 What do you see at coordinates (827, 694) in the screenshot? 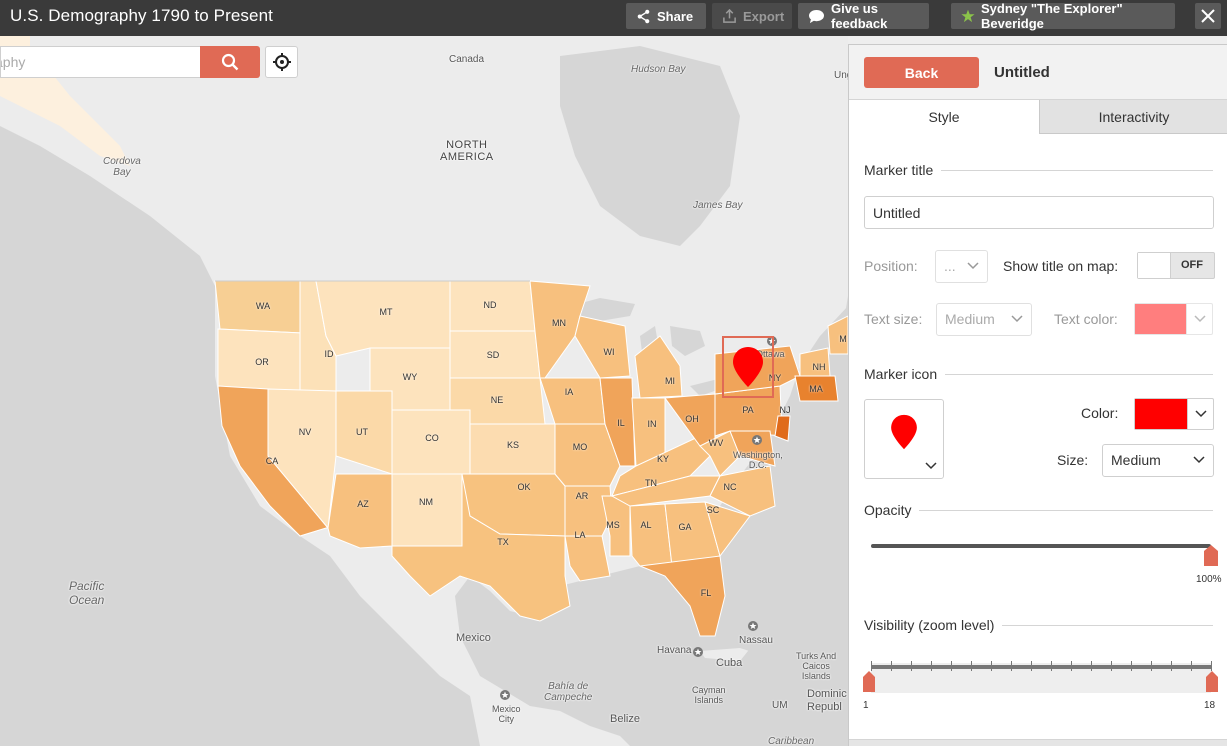
I see `label-dominican-line1: Dominic` at bounding box center [827, 694].